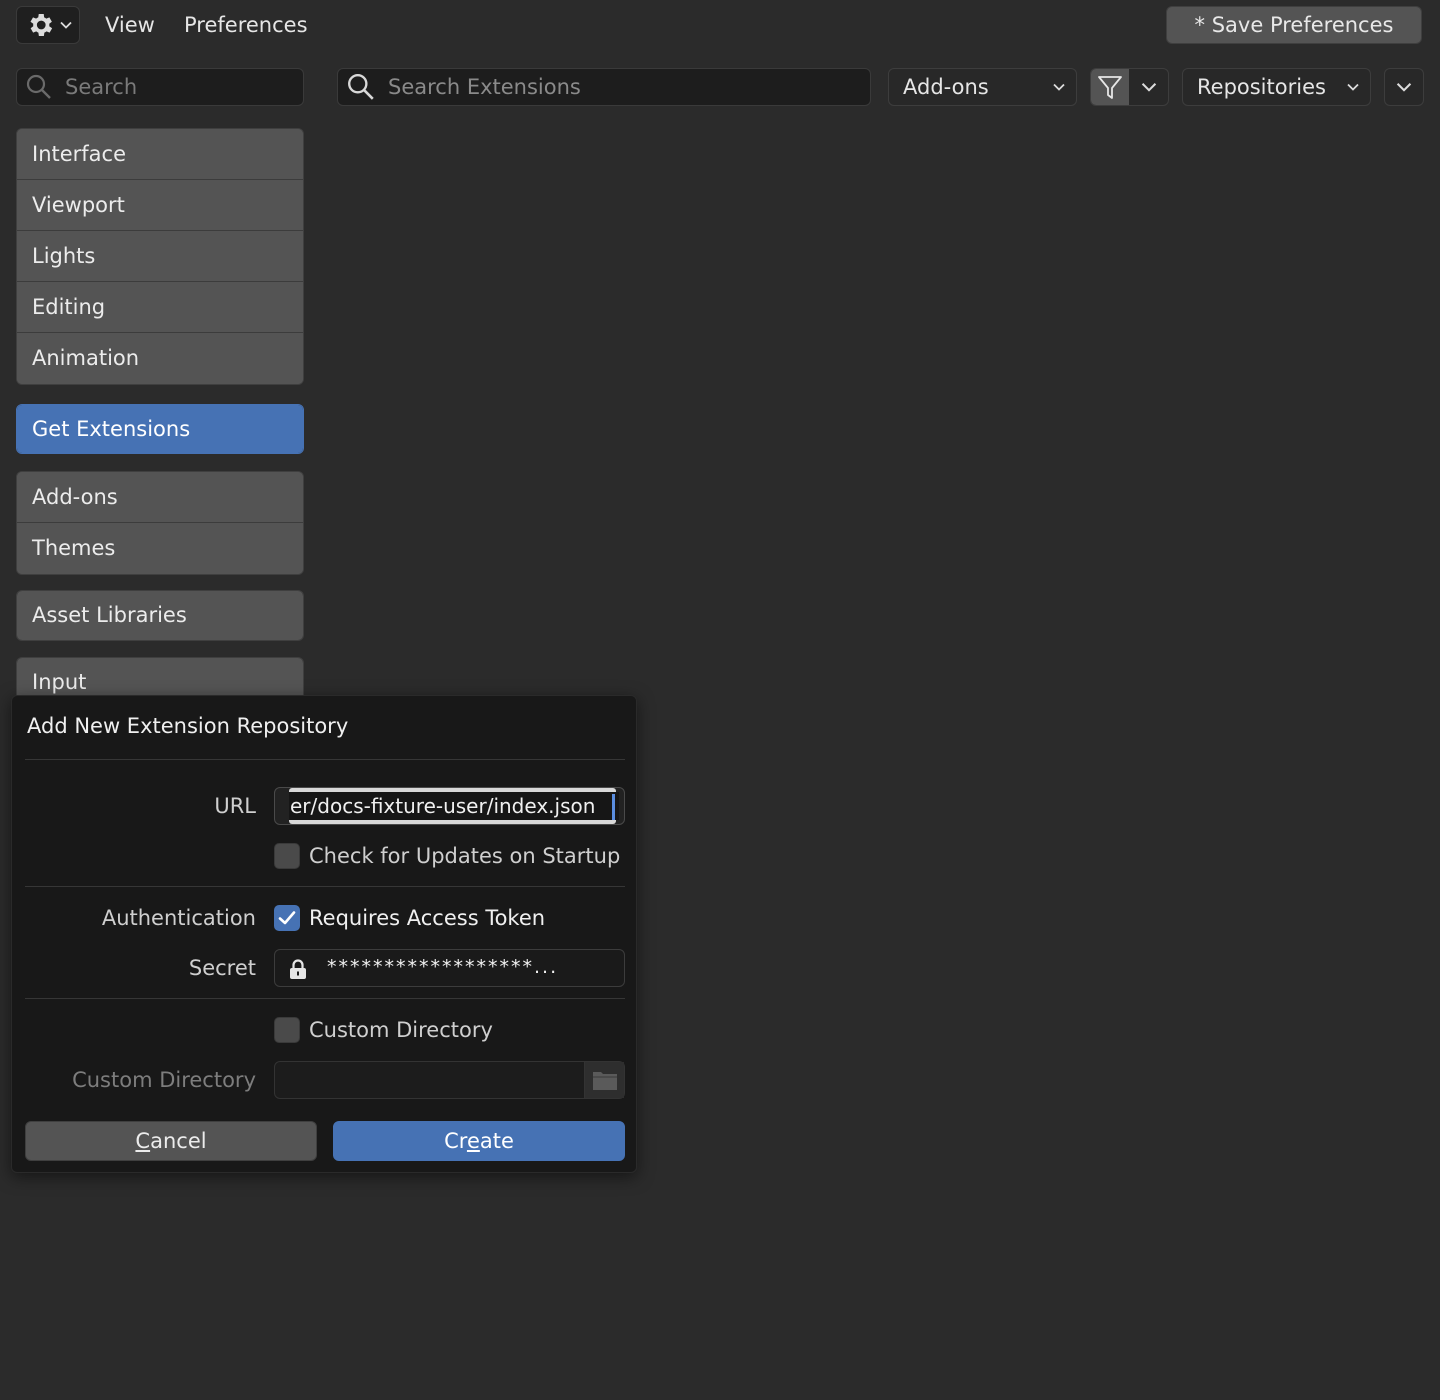 Image resolution: width=1440 pixels, height=1400 pixels. What do you see at coordinates (160, 548) in the screenshot?
I see `sidebar-item-themes: Themes` at bounding box center [160, 548].